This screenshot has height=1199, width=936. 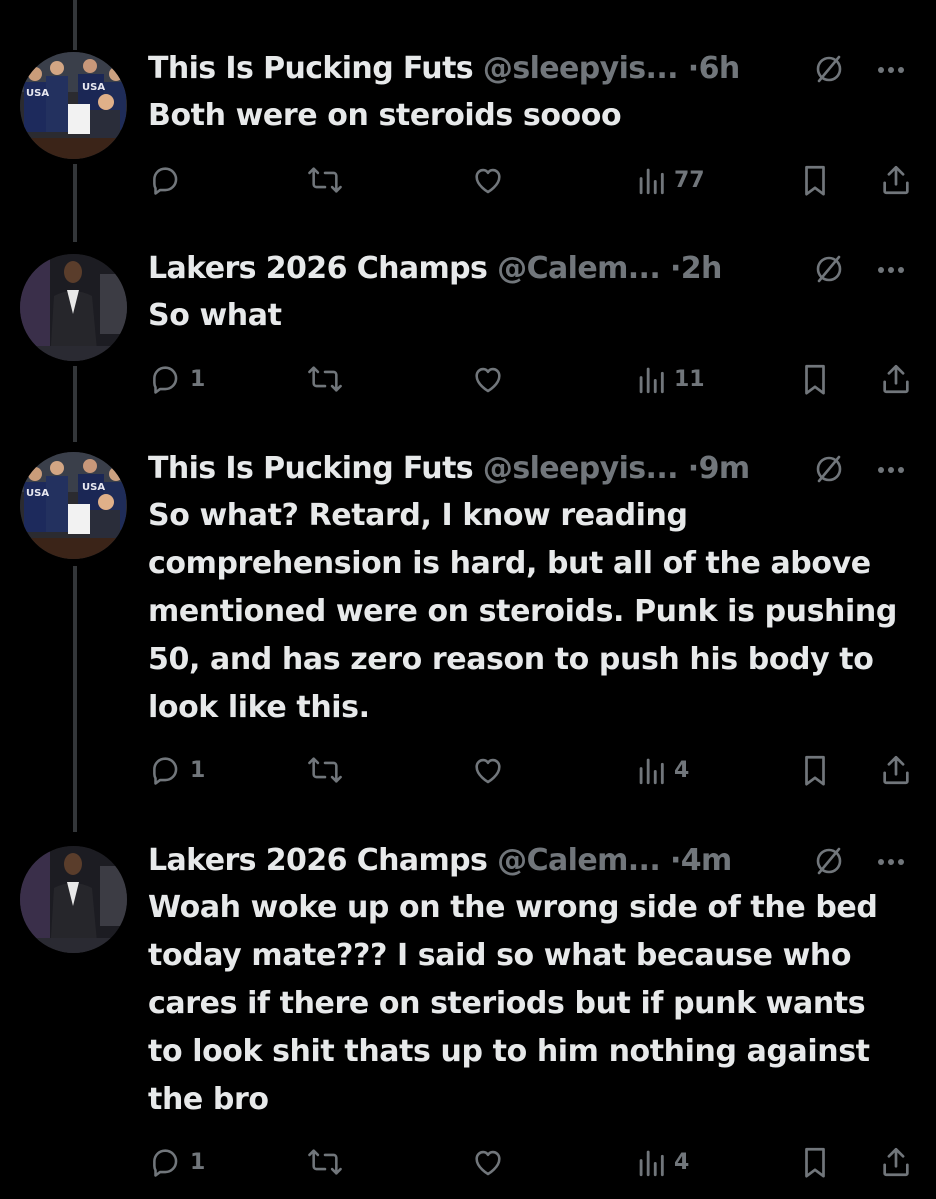 I want to click on views-count: 11, so click(x=689, y=379).